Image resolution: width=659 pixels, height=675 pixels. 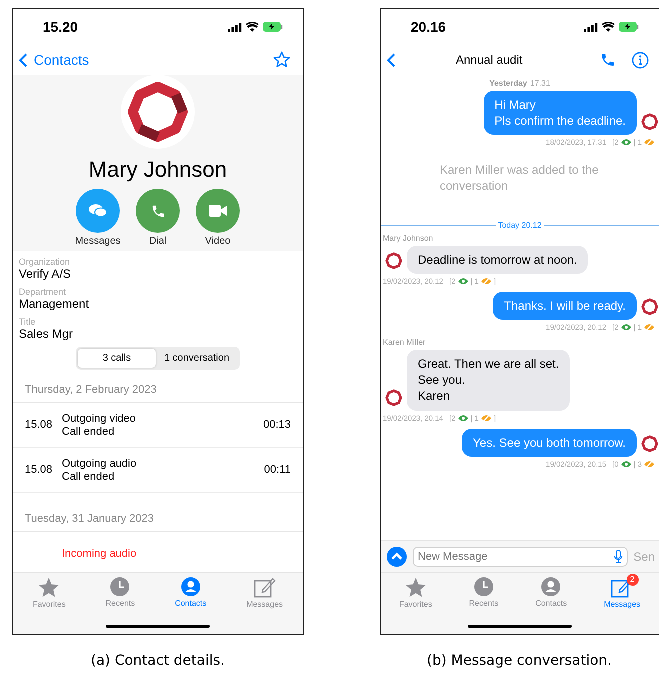 I want to click on time-label: 17.31, so click(x=540, y=83).